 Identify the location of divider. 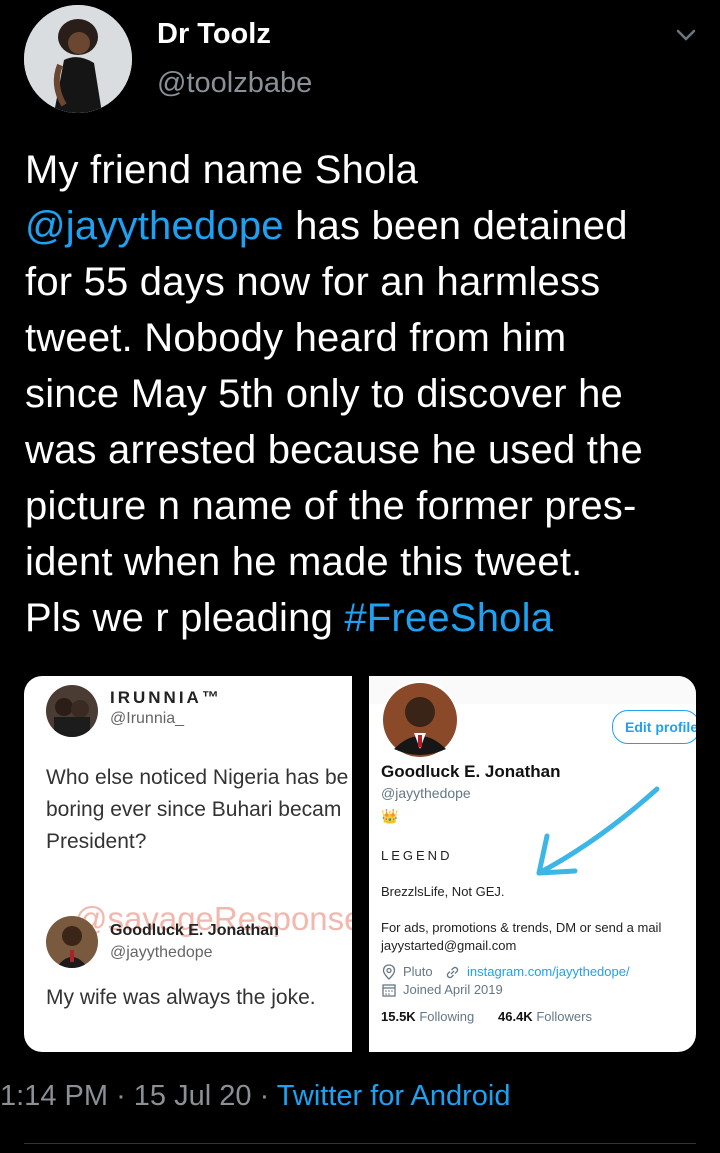
(360, 1143).